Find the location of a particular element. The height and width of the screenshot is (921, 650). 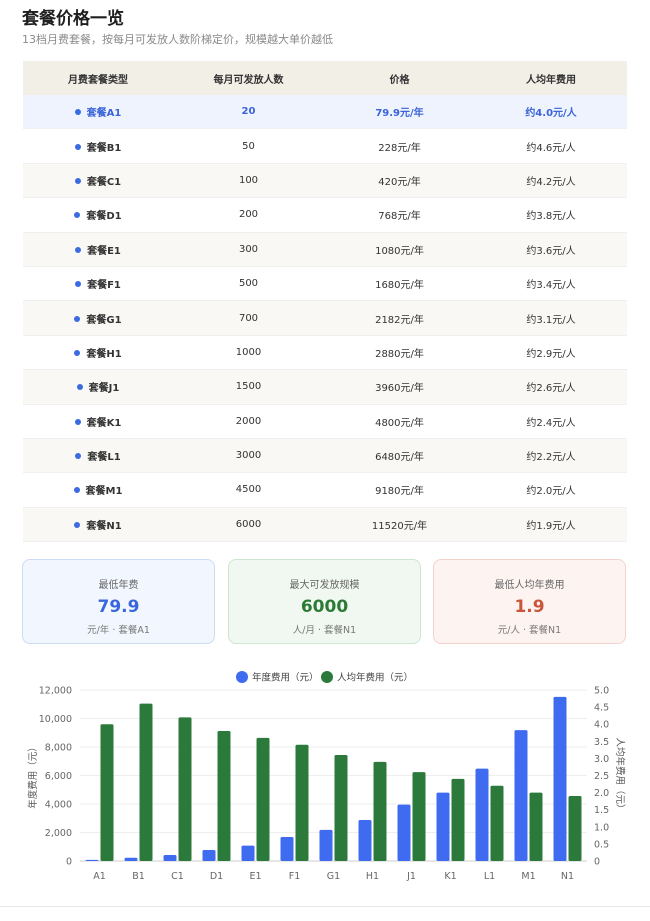

y-tick-left: 2,000 is located at coordinates (58, 833).